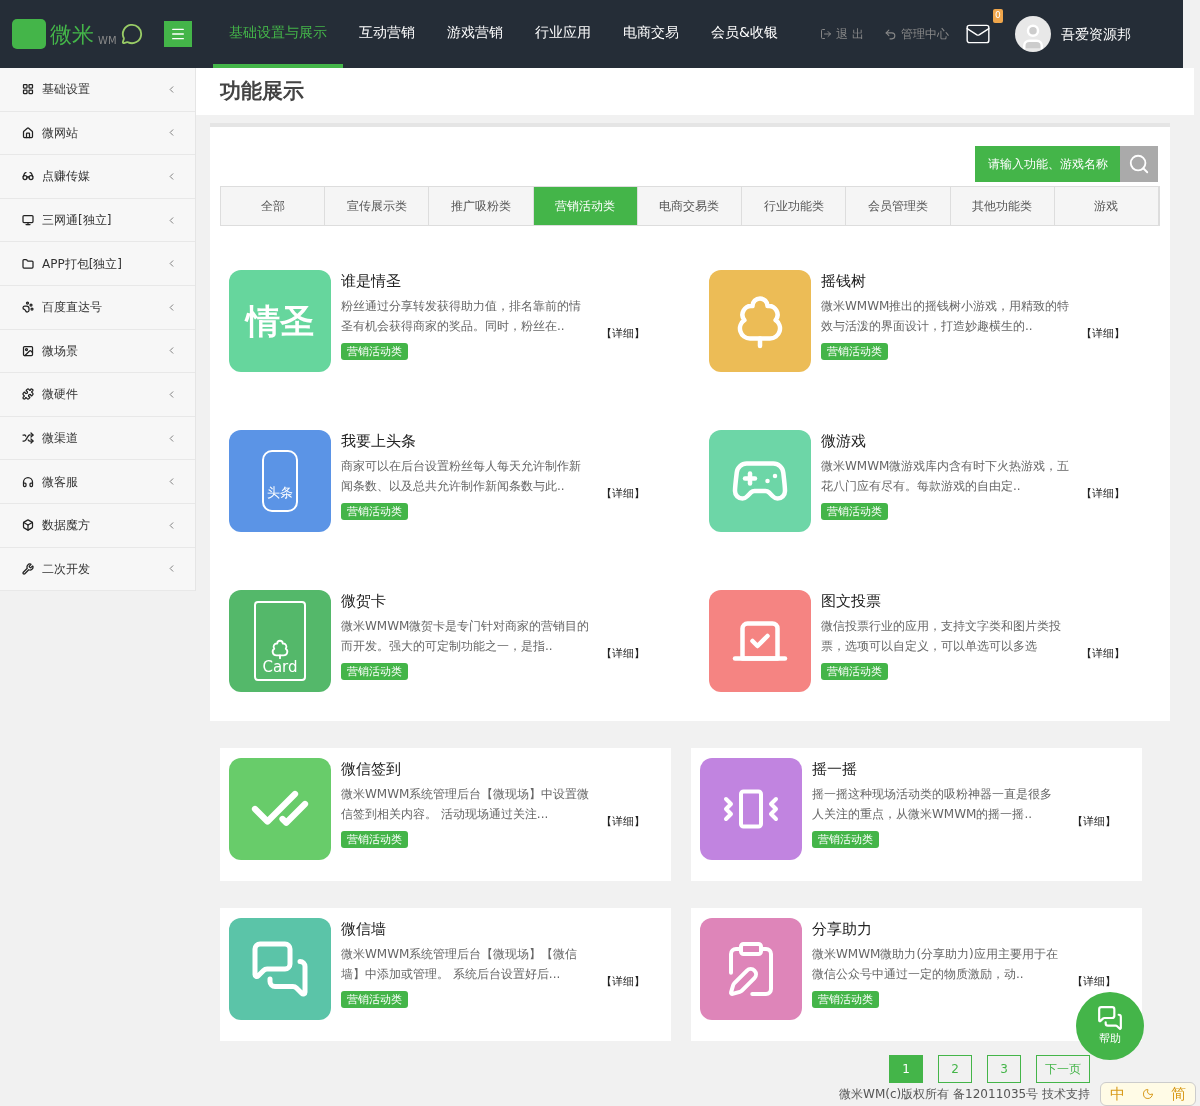 This screenshot has width=1200, height=1106. I want to click on glasses-icon, so click(28, 176).